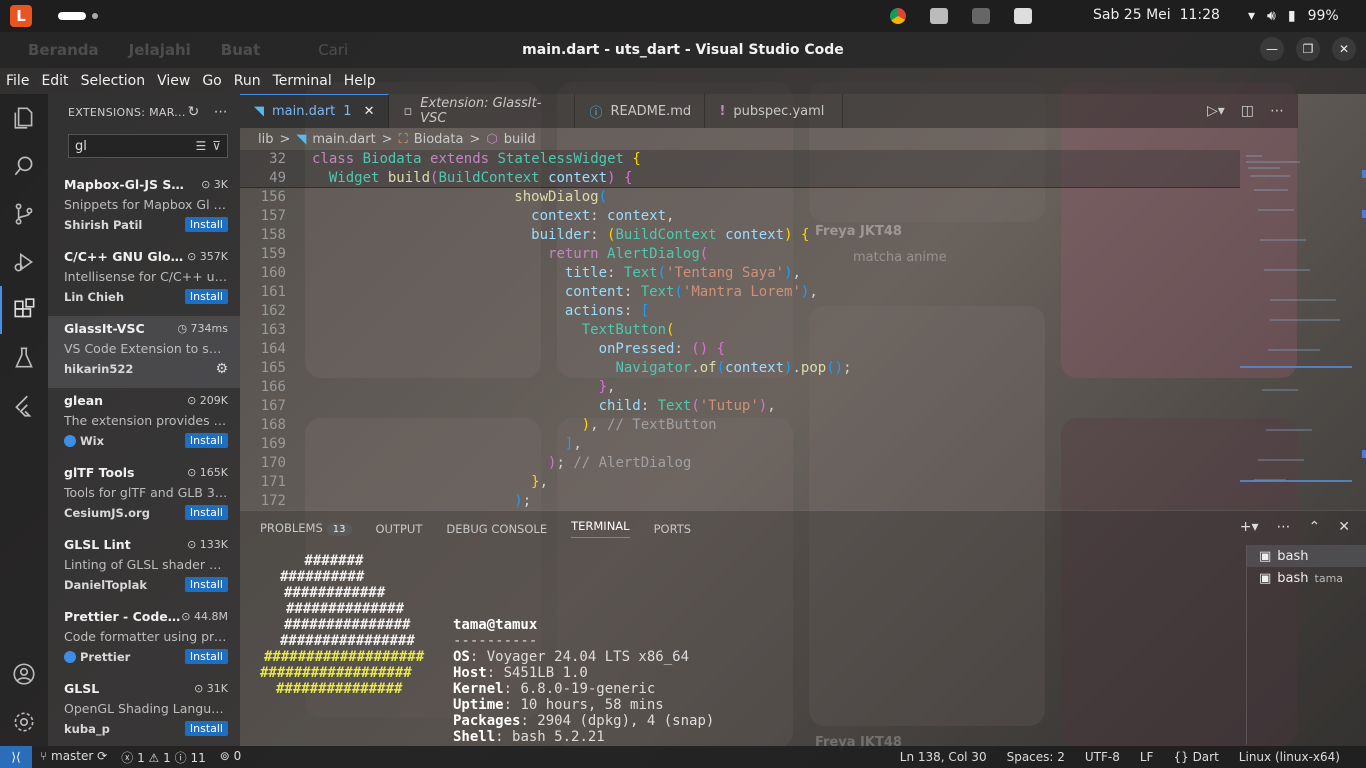 This screenshot has width=1366, height=768. I want to click on clear-filter-icon: ☰, so click(200, 146).